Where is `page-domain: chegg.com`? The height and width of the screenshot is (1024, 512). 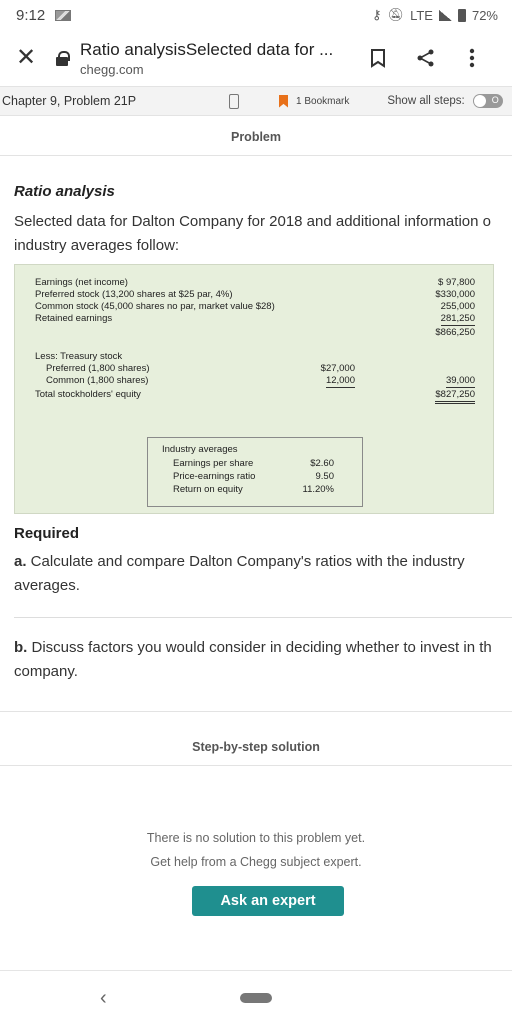
page-domain: chegg.com is located at coordinates (112, 69).